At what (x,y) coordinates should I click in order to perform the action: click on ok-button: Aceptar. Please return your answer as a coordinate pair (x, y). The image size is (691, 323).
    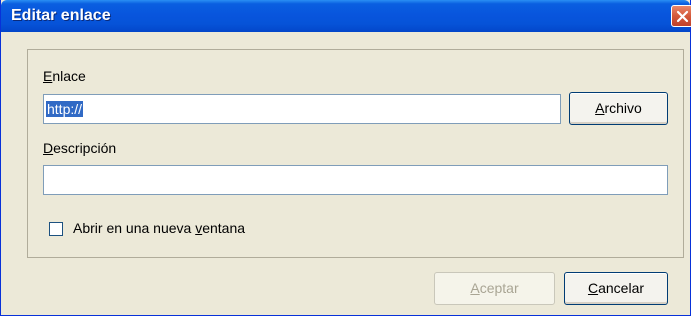
    Looking at the image, I should click on (494, 288).